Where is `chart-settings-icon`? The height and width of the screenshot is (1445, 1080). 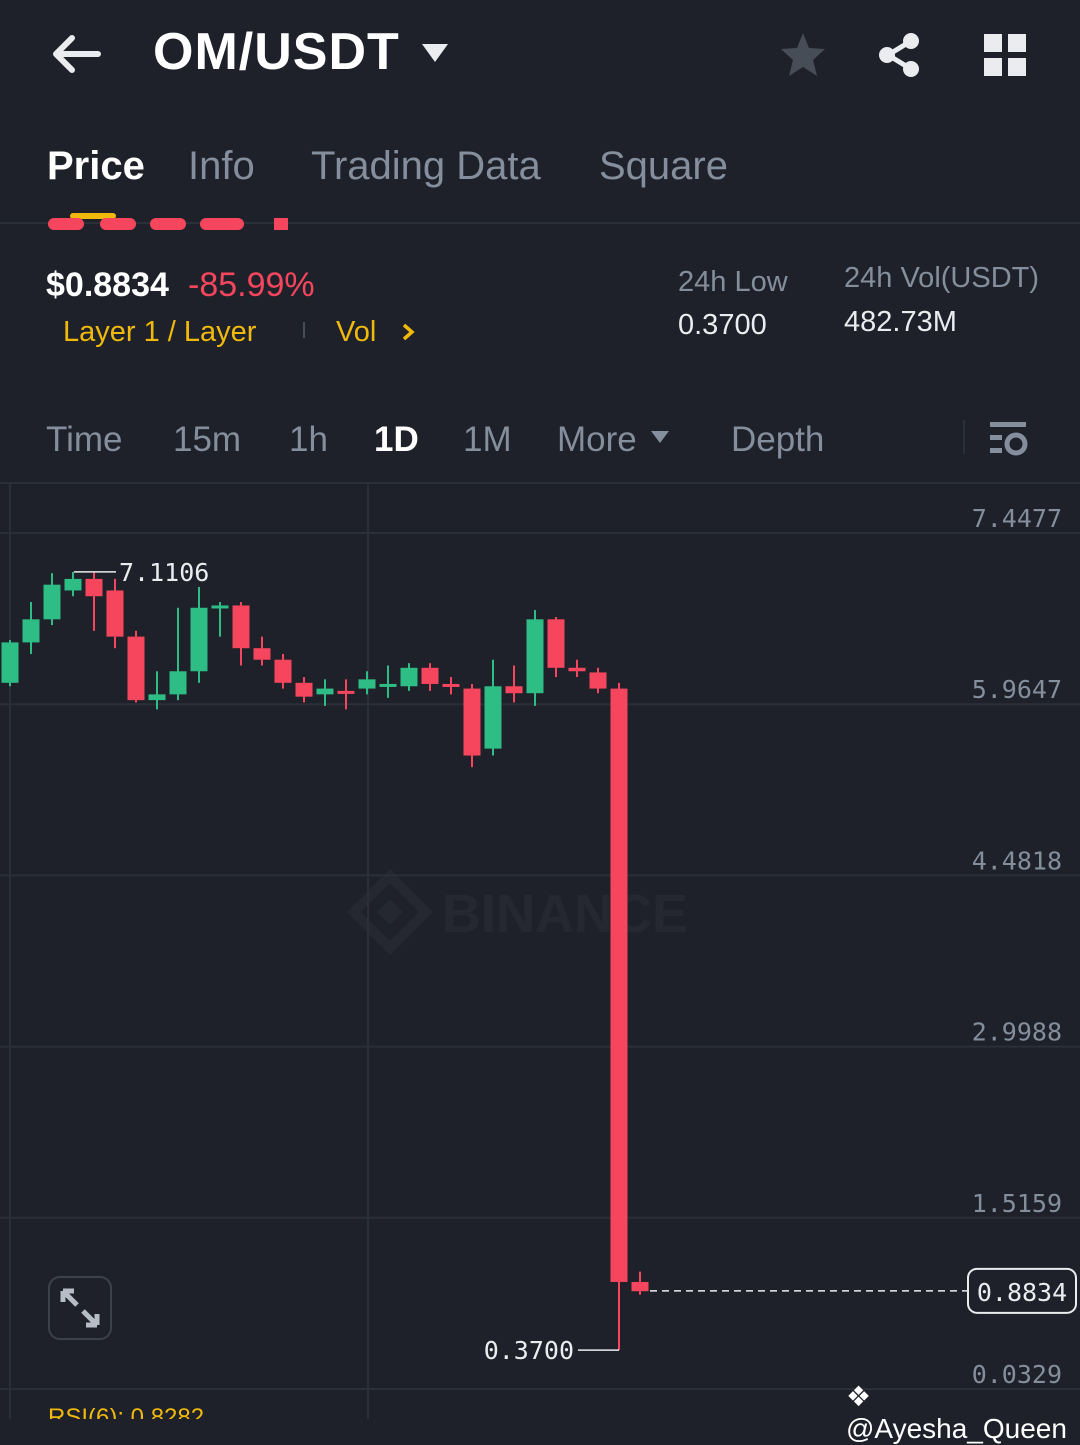
chart-settings-icon is located at coordinates (1008, 438).